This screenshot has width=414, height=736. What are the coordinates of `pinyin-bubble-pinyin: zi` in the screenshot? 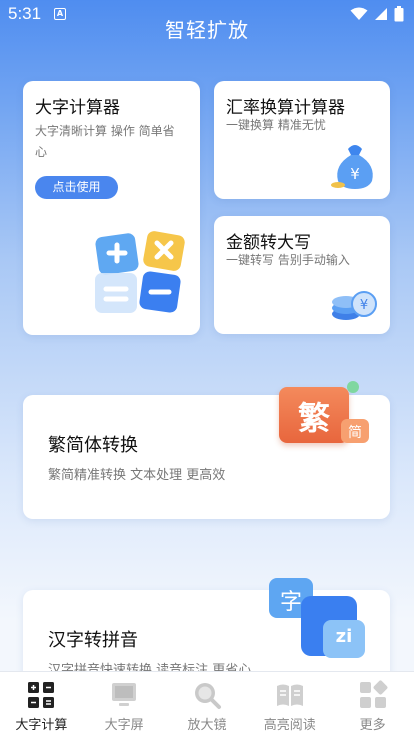 It's located at (344, 636).